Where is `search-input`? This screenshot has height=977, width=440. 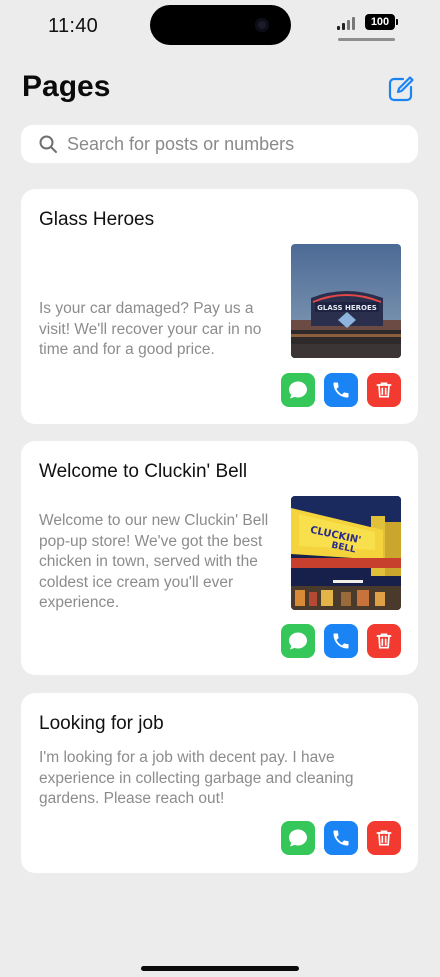 search-input is located at coordinates (227, 144).